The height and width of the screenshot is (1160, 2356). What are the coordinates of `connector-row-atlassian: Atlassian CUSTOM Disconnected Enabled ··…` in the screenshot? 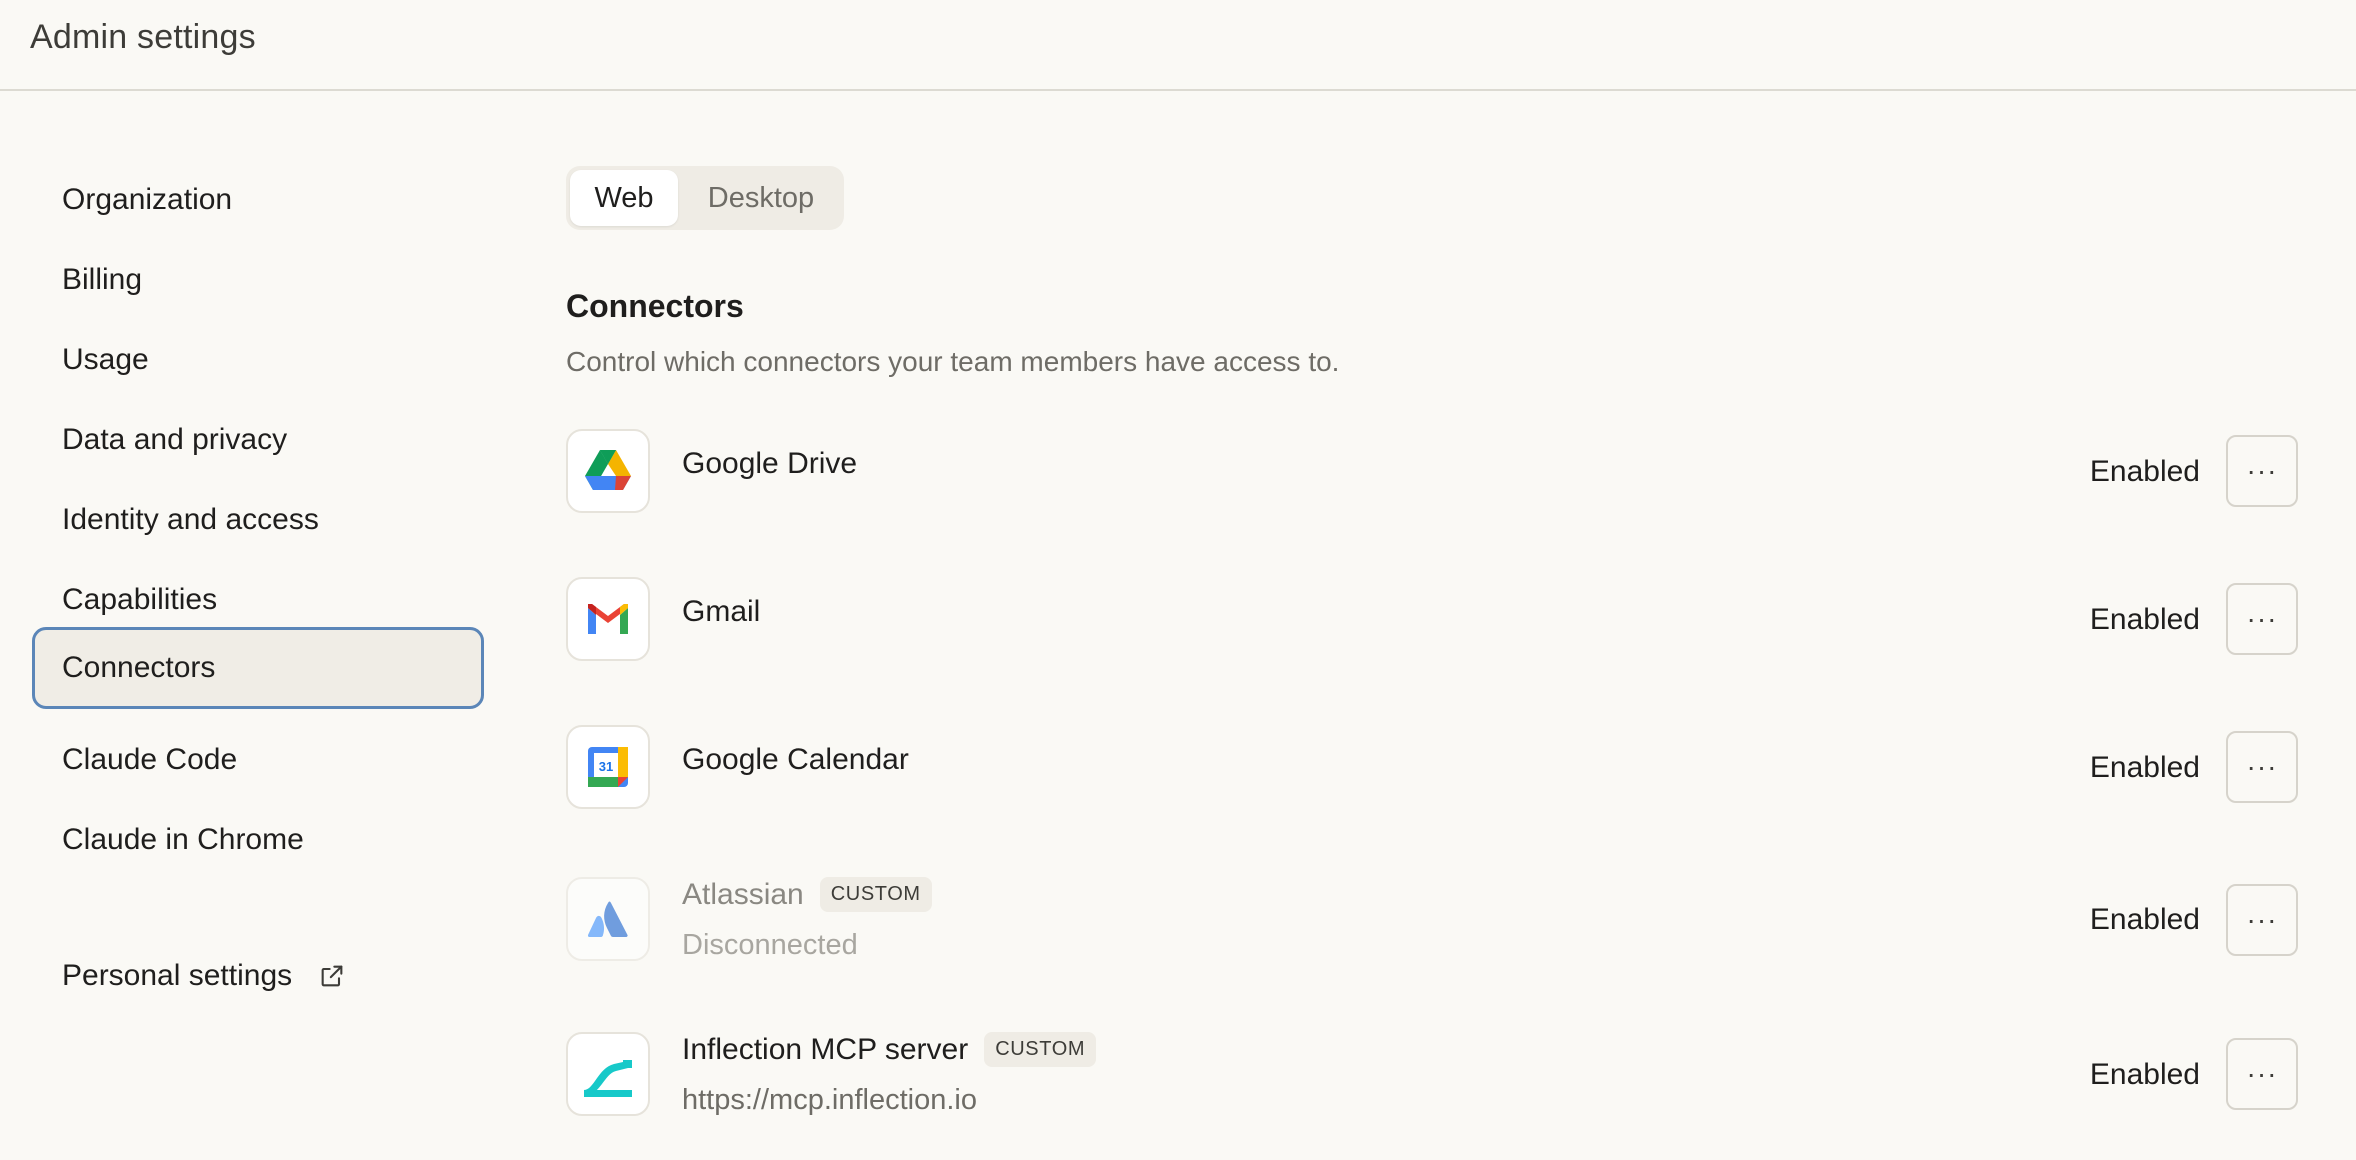 It's located at (1432, 920).